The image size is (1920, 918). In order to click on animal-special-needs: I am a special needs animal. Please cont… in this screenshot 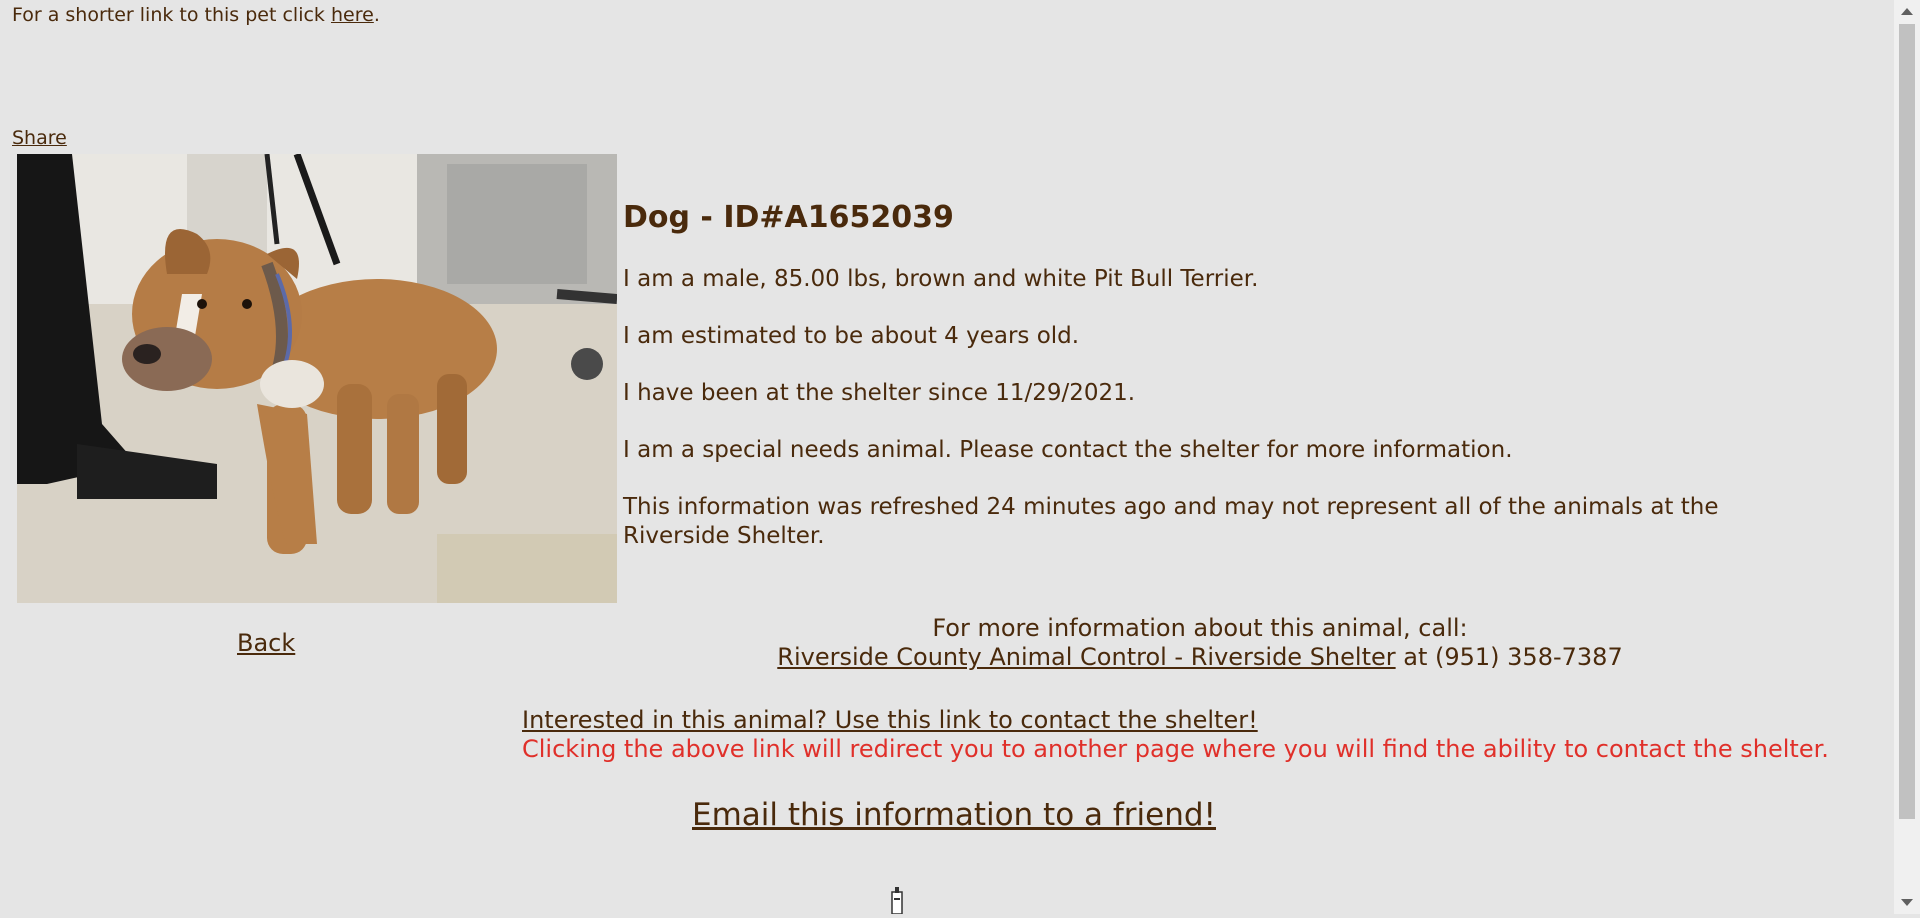, I will do `click(1068, 450)`.